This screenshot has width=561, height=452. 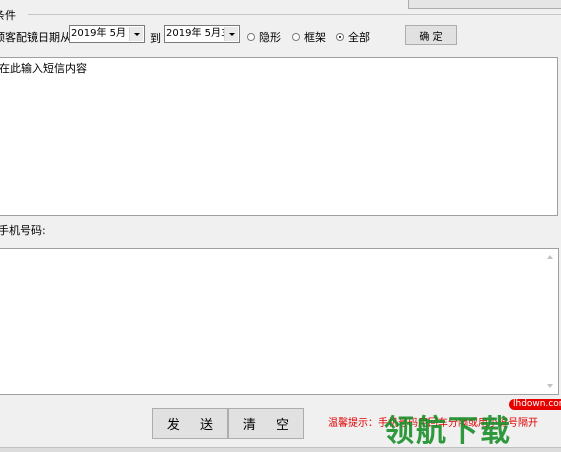 I want to click on radio-option-contact-lens: 隐形, so click(x=264, y=37).